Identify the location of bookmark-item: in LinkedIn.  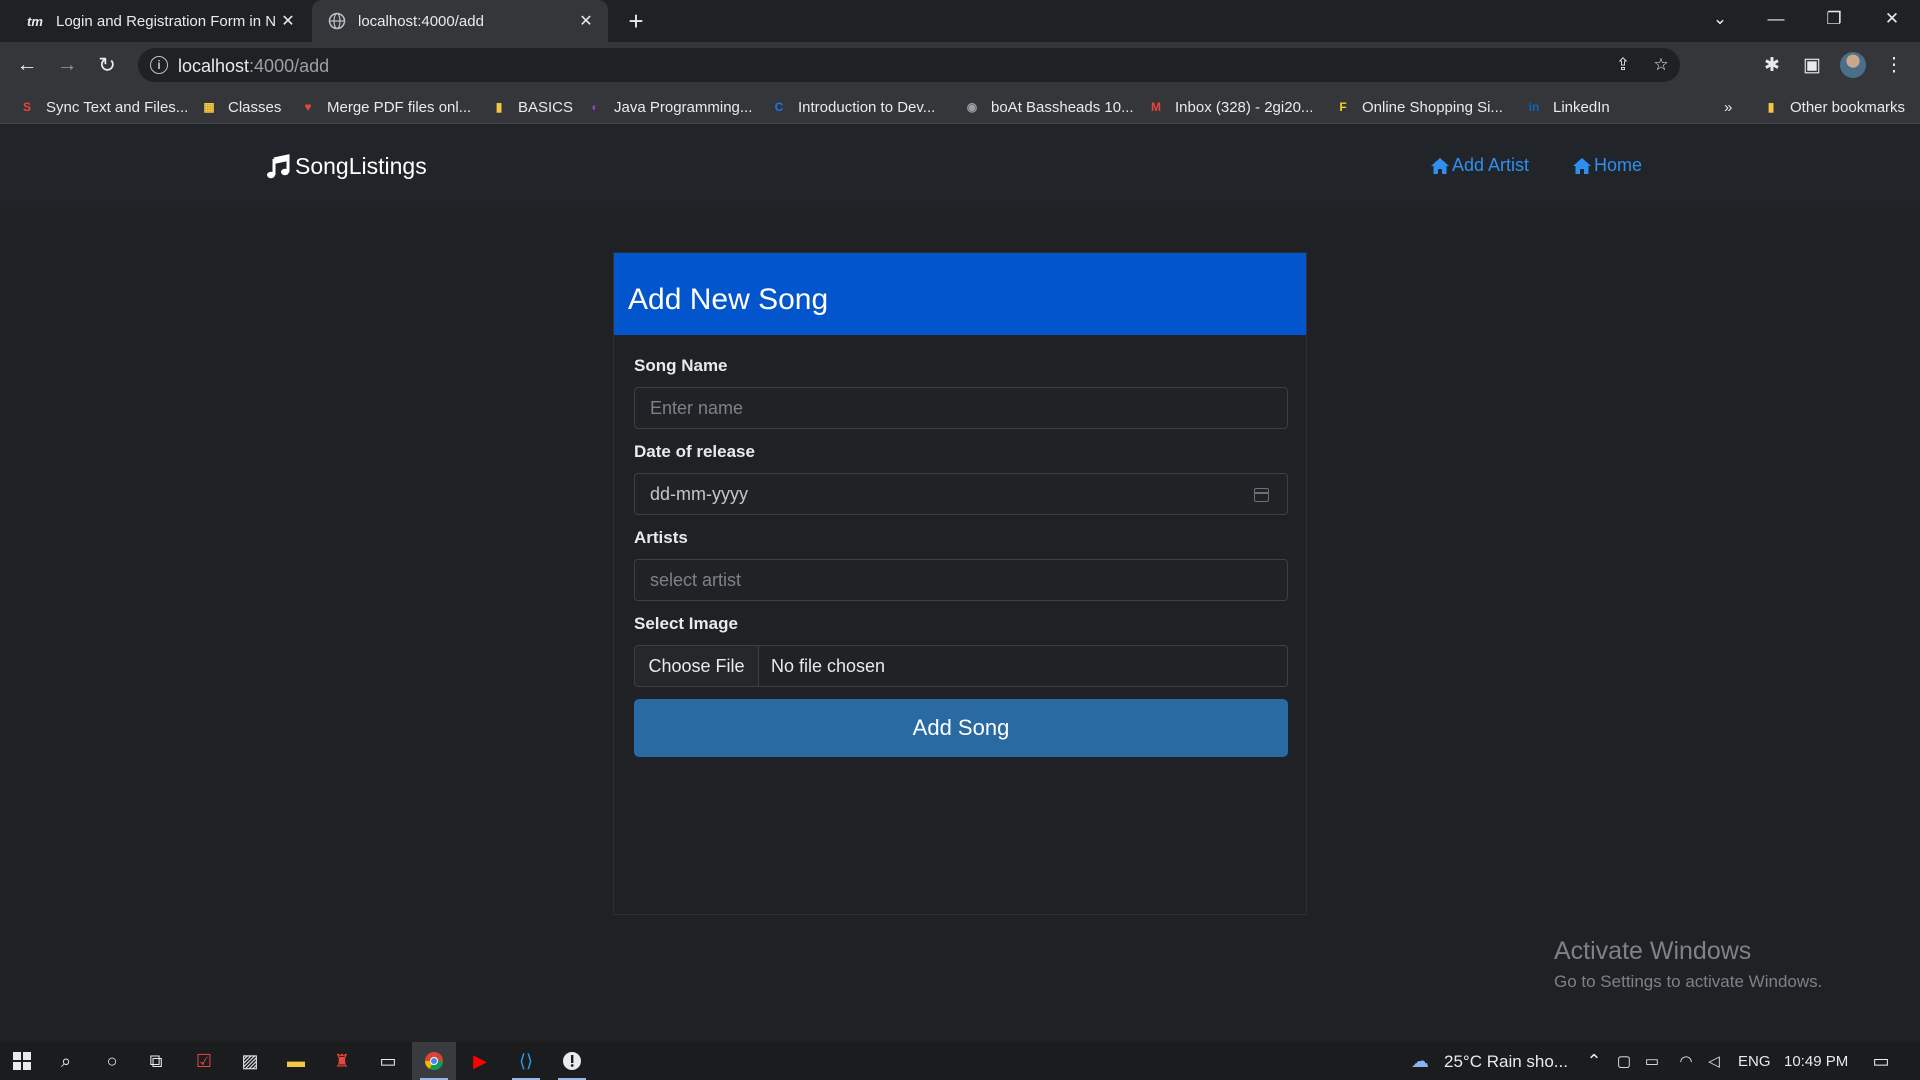
(1567, 107).